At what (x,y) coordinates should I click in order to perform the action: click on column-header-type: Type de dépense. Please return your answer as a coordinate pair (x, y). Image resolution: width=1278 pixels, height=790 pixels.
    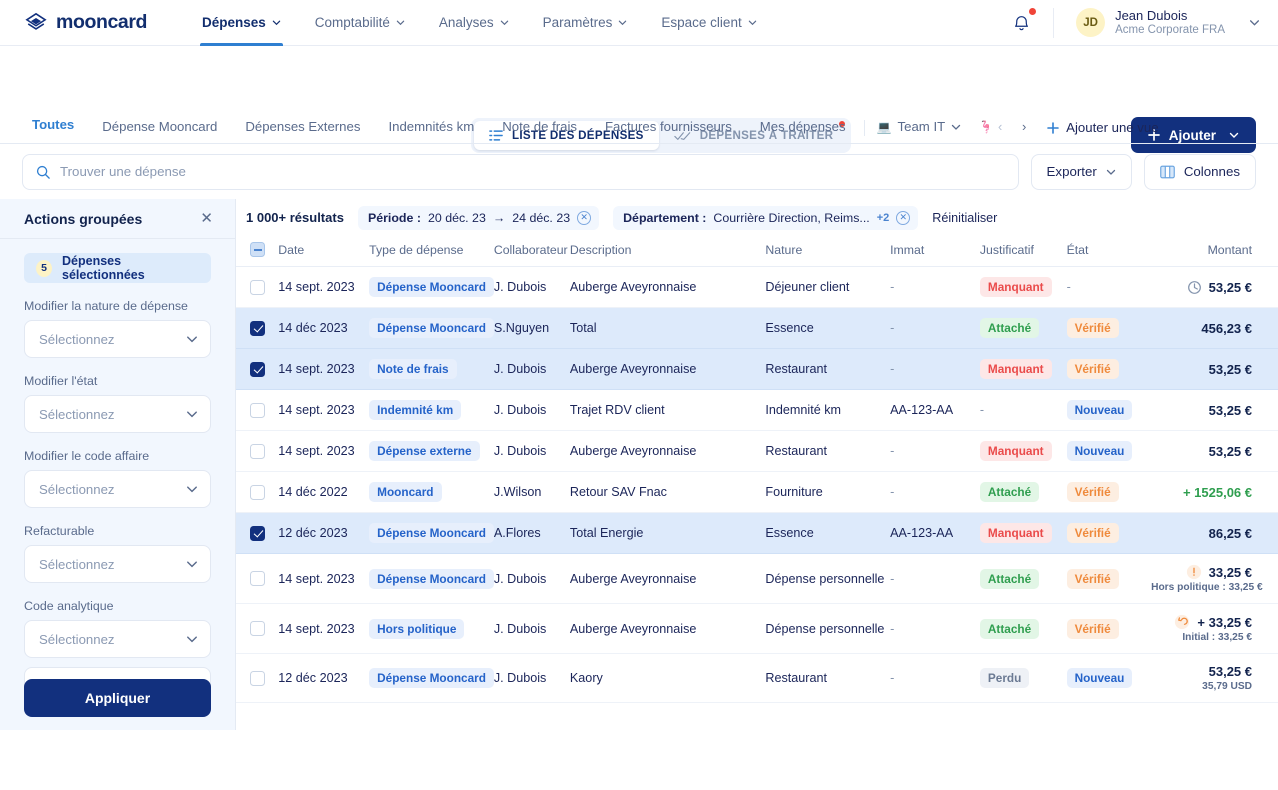
    Looking at the image, I should click on (431, 251).